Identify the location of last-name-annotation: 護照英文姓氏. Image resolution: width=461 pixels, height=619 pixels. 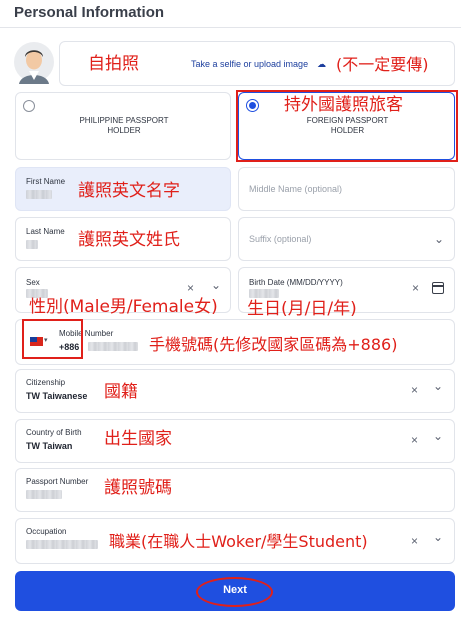
(129, 240).